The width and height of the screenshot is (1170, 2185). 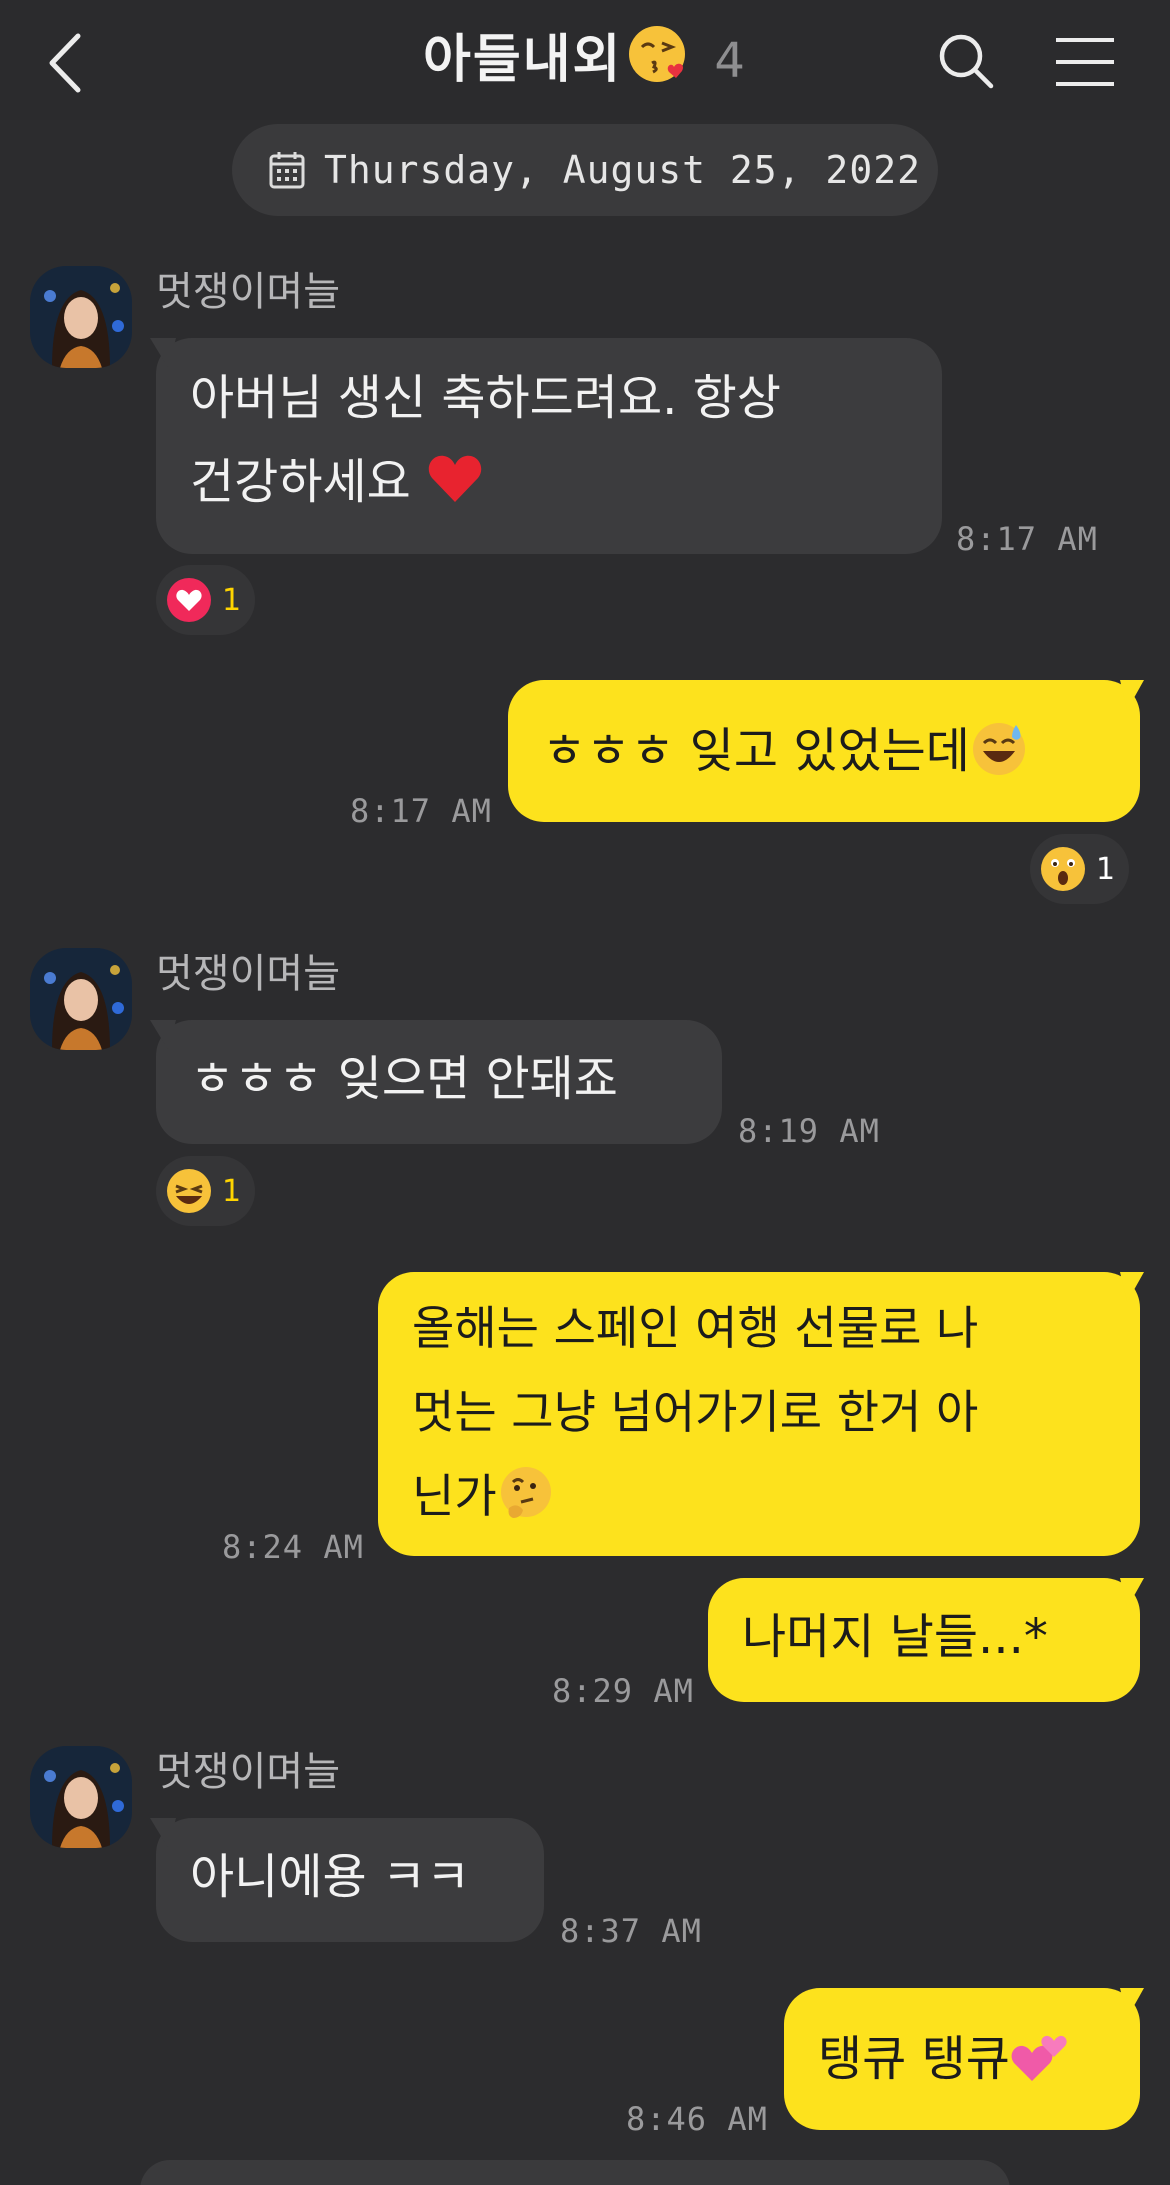 I want to click on message-text: 아니에용 ㅋㅋ, so click(x=330, y=1877).